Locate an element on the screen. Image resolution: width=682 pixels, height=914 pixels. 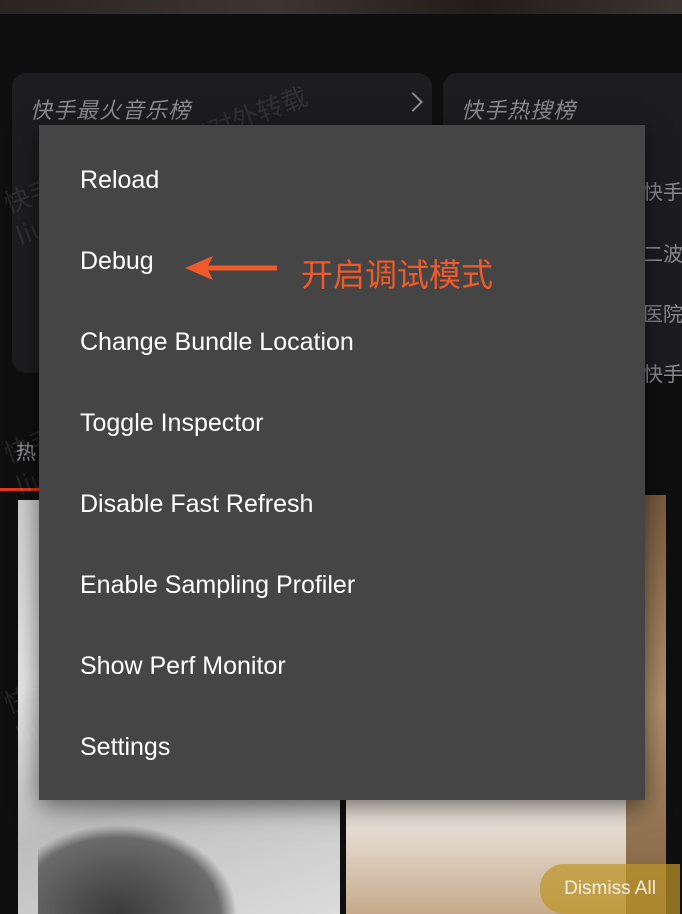
debug-annotation: 开启调试模式 is located at coordinates (365, 271).